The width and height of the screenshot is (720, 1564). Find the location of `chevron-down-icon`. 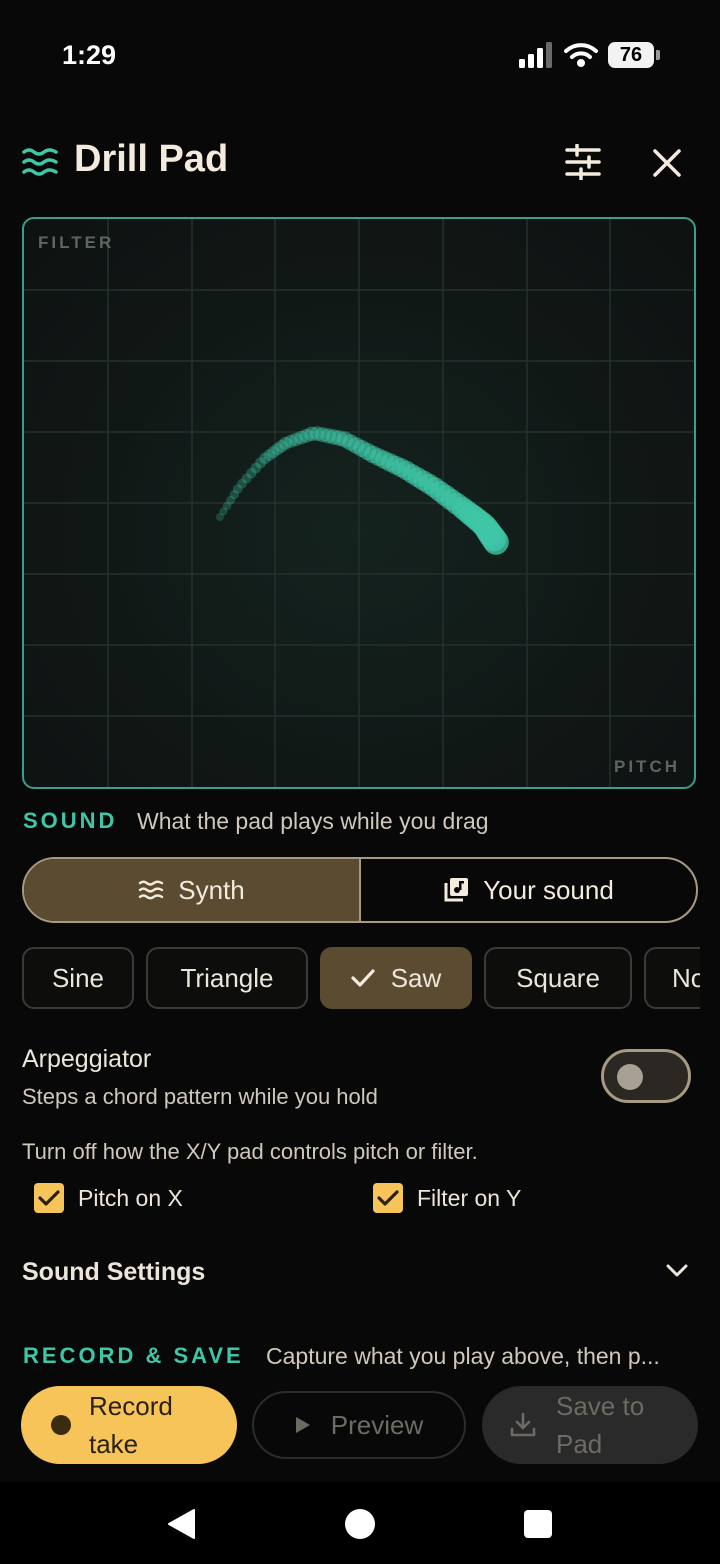

chevron-down-icon is located at coordinates (677, 1270).